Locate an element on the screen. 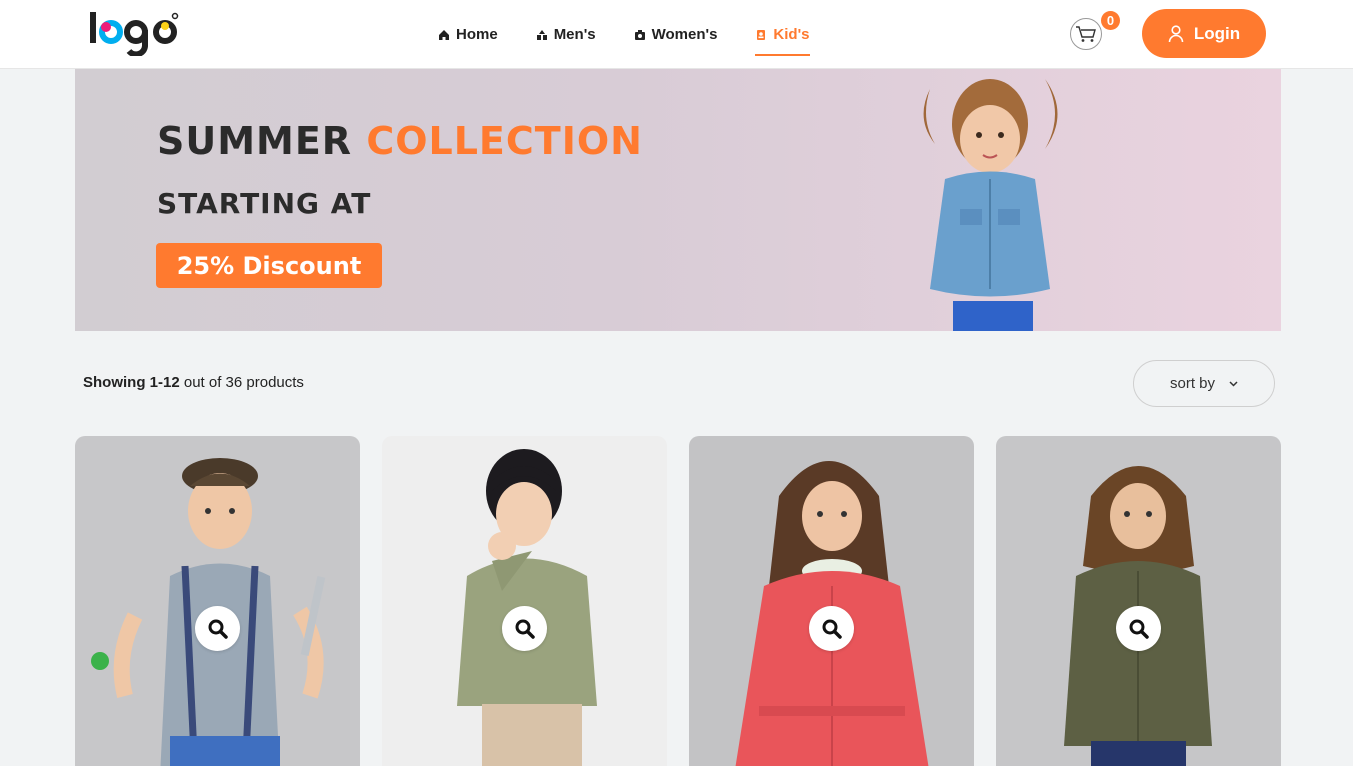 The image size is (1353, 766). kids-icon is located at coordinates (761, 34).